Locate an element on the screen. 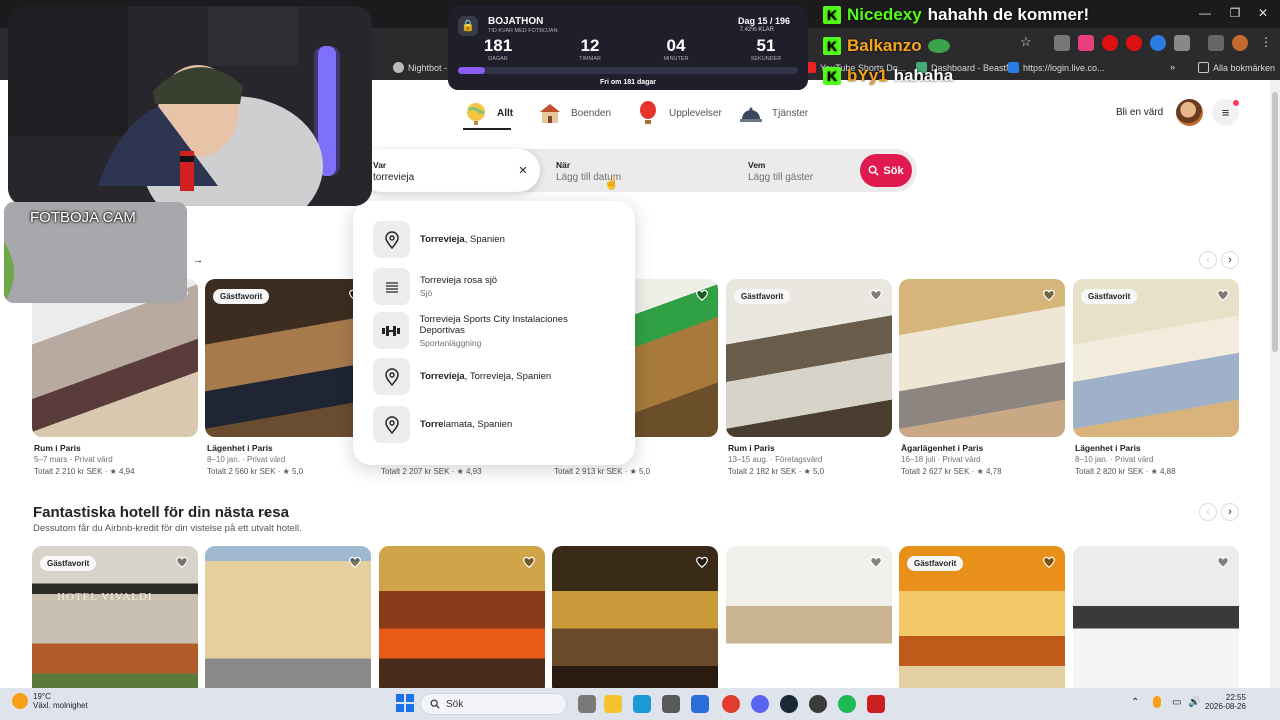 This screenshot has height=720, width=1280. bookmark-star-icon: ☆ is located at coordinates (1026, 42).